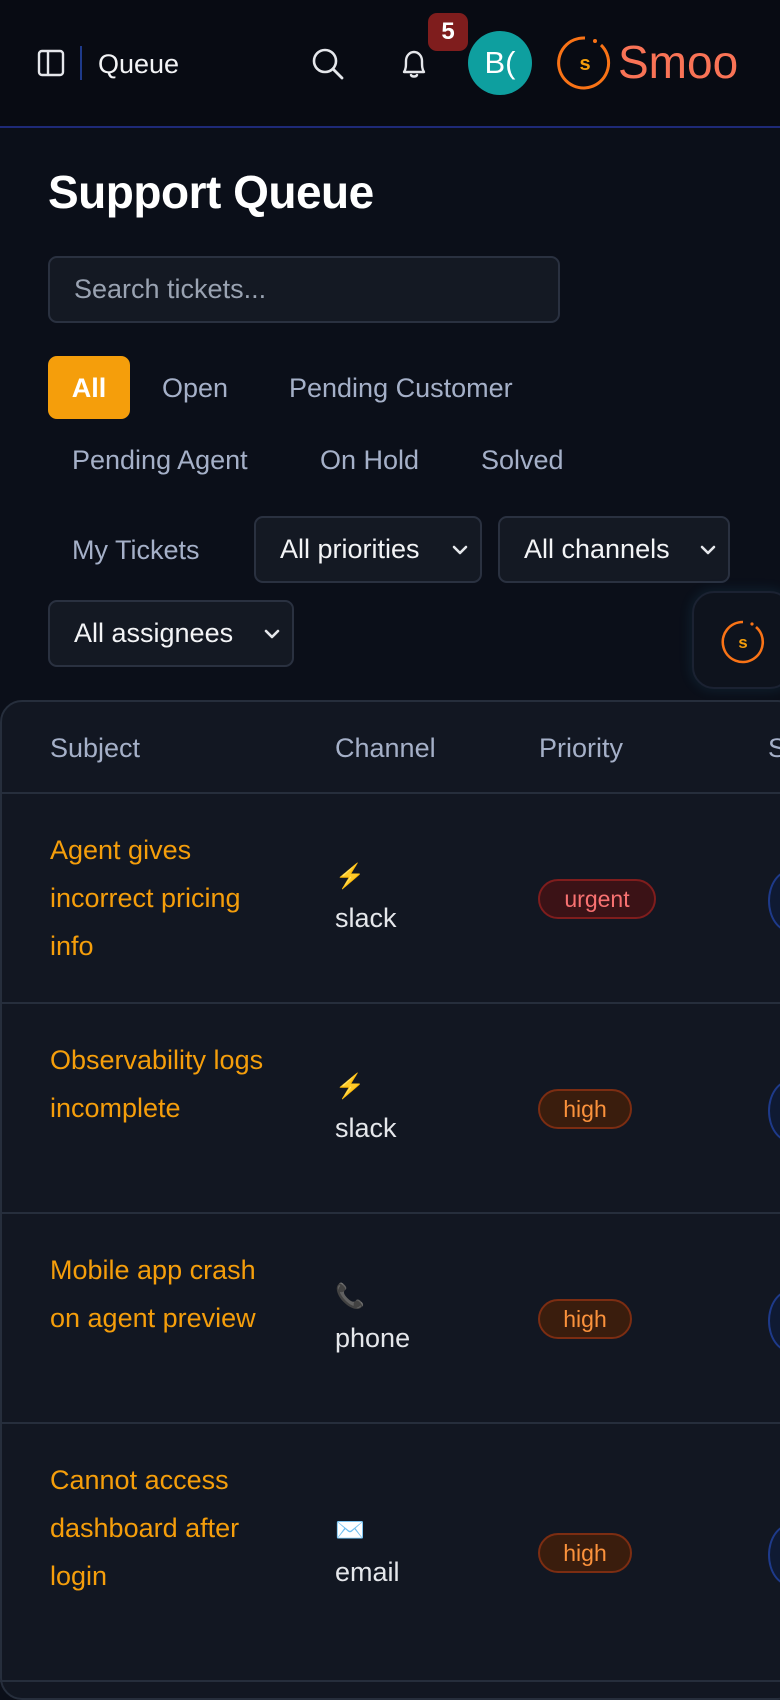 Image resolution: width=780 pixels, height=1700 pixels. What do you see at coordinates (500, 63) in the screenshot?
I see `user-avatar: B(` at bounding box center [500, 63].